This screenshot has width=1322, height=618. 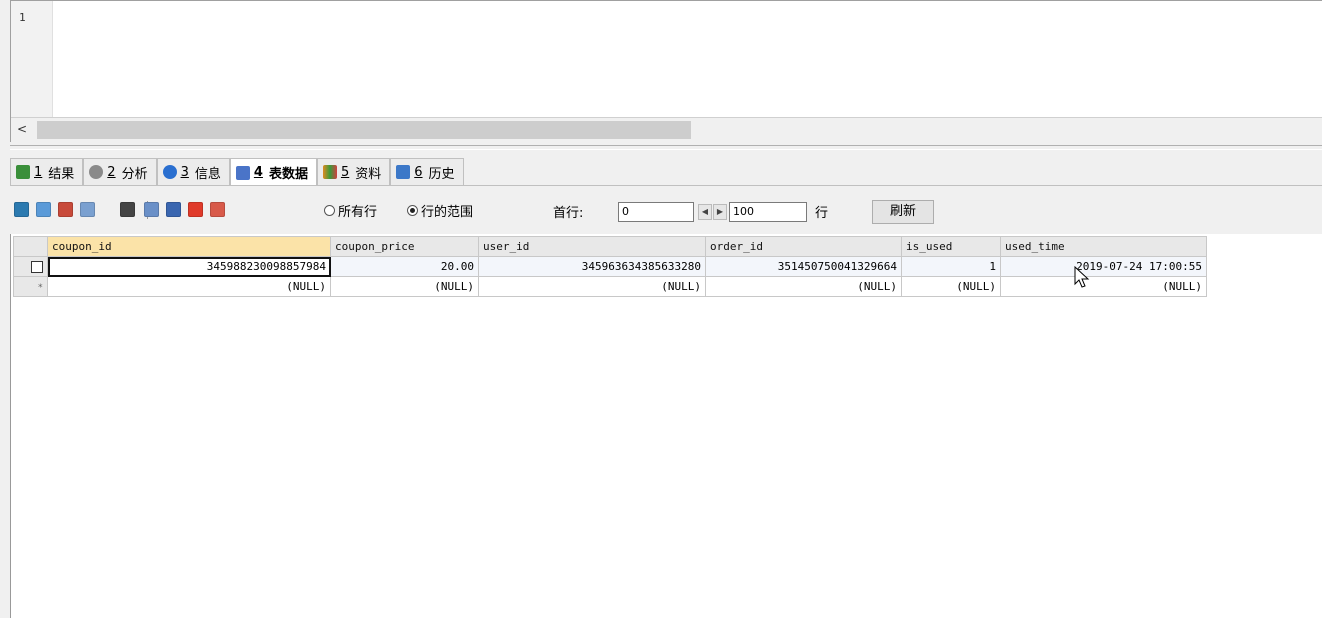 What do you see at coordinates (184, 172) in the screenshot?
I see `tab-number: 3` at bounding box center [184, 172].